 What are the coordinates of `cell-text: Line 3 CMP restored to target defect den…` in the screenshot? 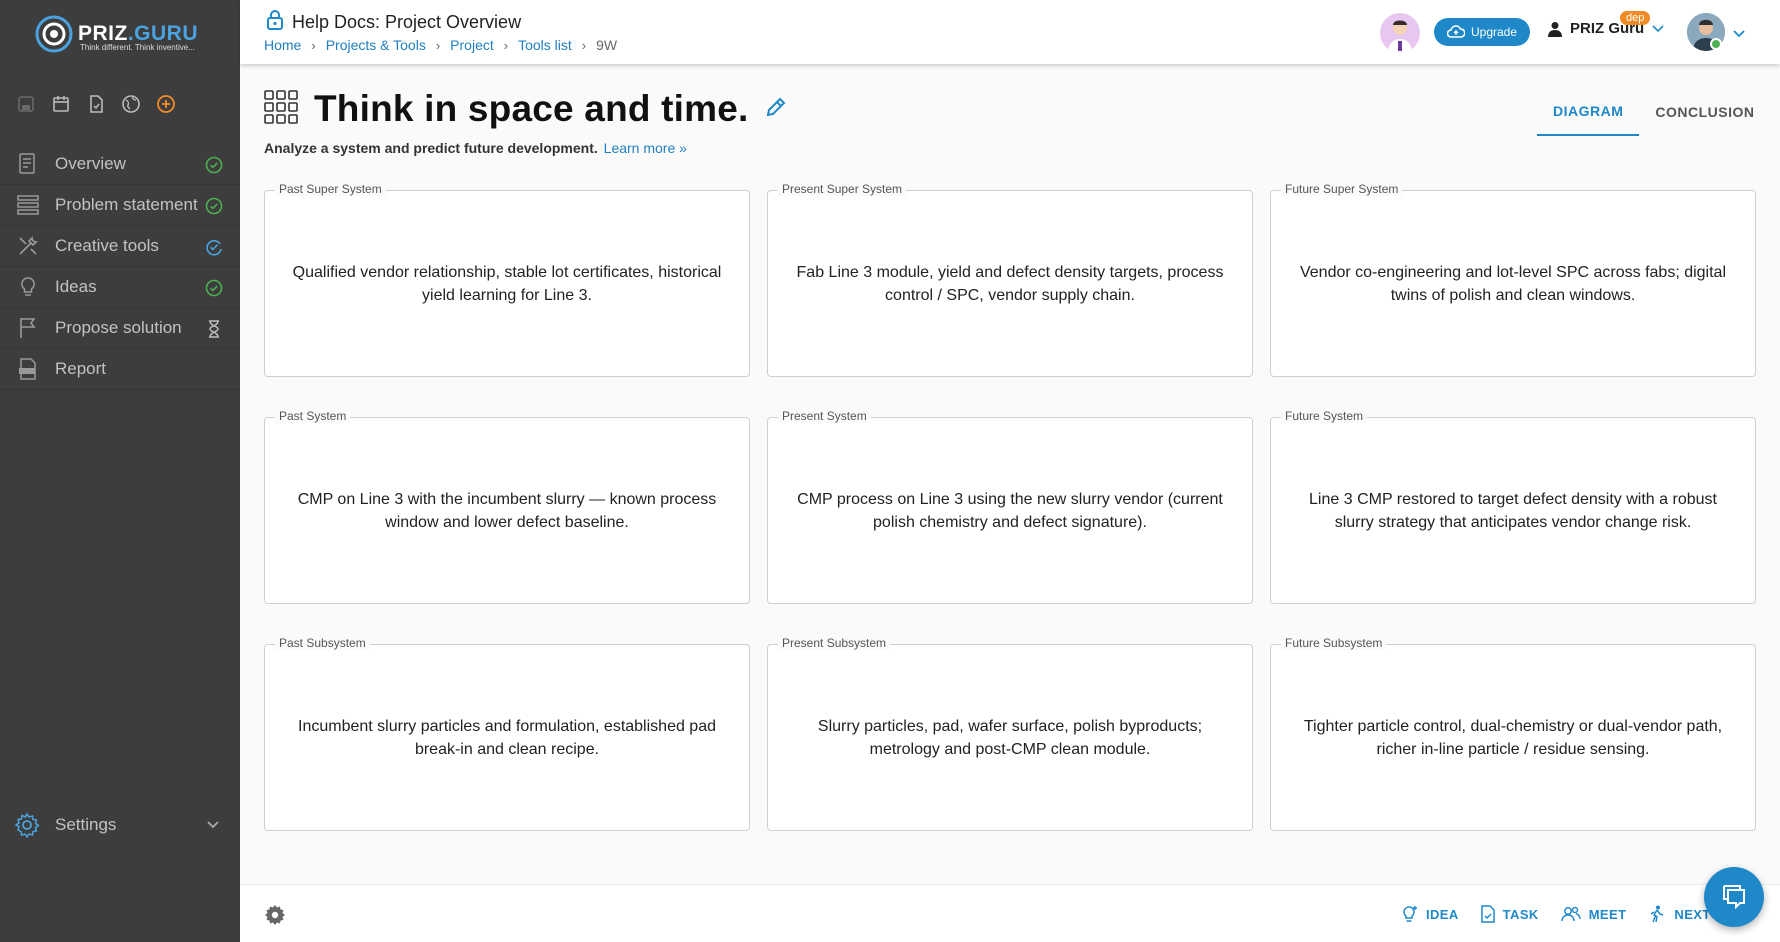 It's located at (1513, 510).